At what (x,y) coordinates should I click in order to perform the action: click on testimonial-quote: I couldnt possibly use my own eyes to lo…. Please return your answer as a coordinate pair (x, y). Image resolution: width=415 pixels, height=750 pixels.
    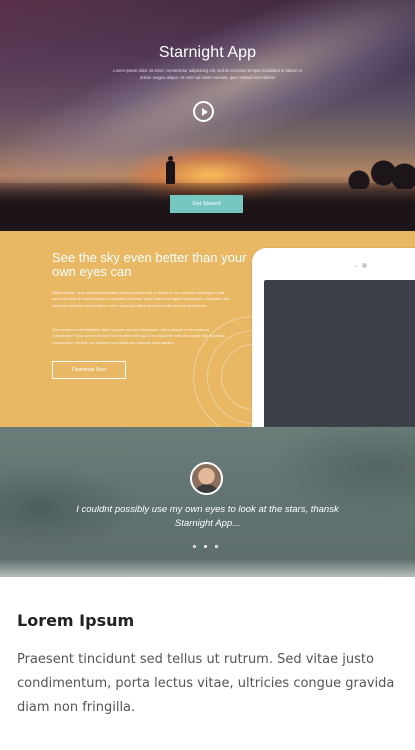
    Looking at the image, I should click on (207, 516).